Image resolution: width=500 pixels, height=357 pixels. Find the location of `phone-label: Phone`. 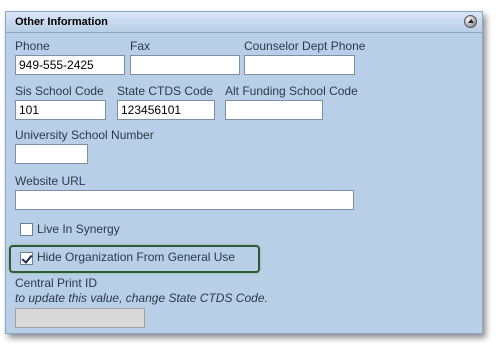

phone-label: Phone is located at coordinates (32, 46).